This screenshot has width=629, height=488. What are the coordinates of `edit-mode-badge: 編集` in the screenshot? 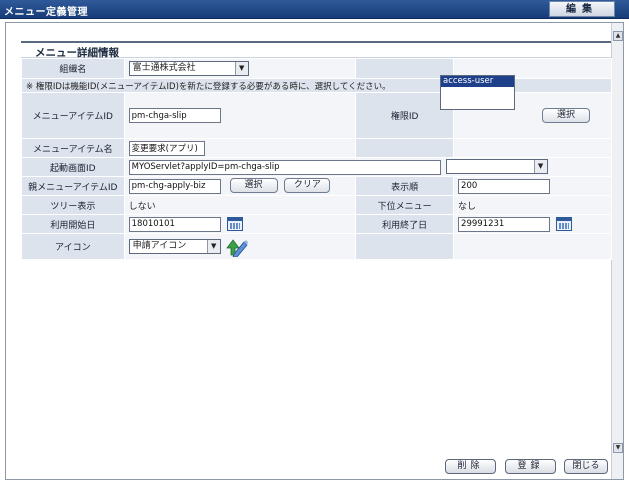 It's located at (582, 9).